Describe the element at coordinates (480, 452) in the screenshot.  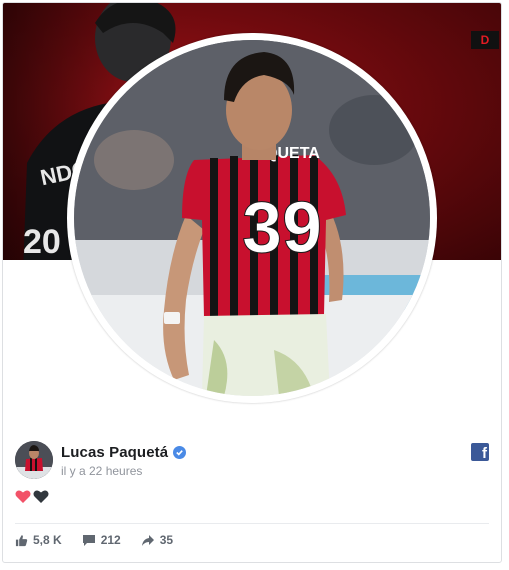
I see `facebook-logo-icon: f` at that location.